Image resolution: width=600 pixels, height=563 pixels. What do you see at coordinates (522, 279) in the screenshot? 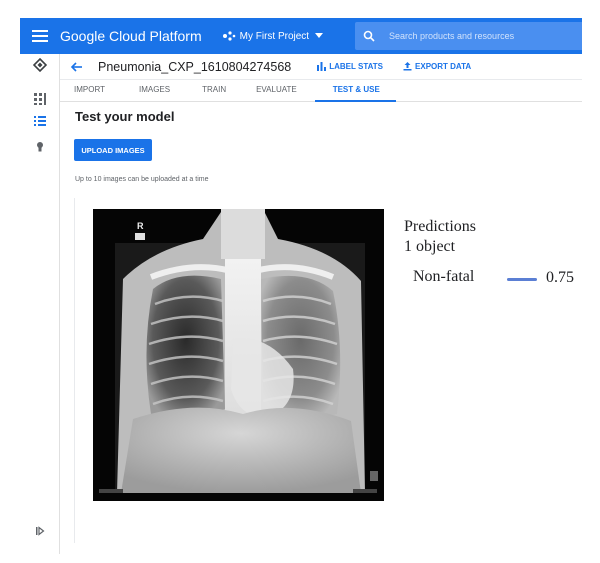
I see `prediction-color-bar` at bounding box center [522, 279].